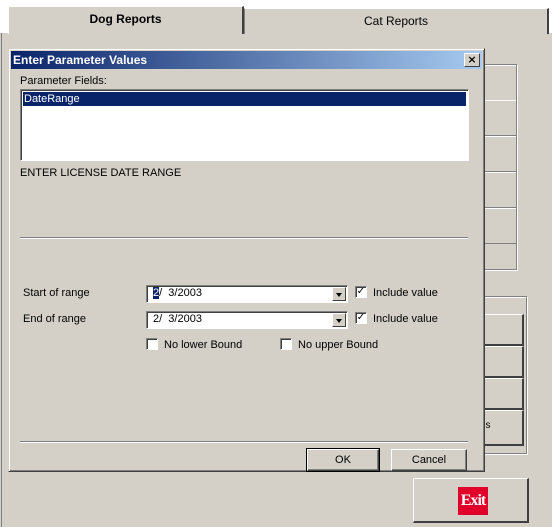 This screenshot has height=527, width=552. I want to click on end-date-value: 2/ 3/2003, so click(177, 319).